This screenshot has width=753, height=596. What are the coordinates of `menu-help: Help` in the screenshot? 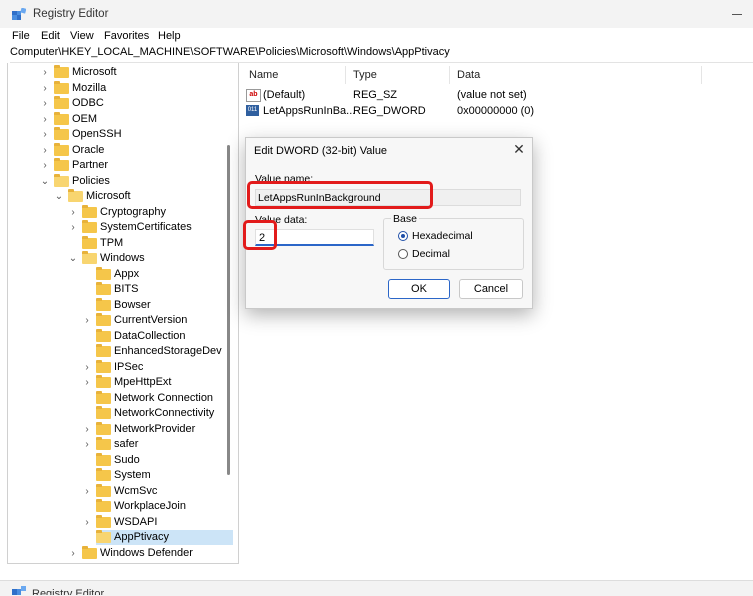 It's located at (169, 36).